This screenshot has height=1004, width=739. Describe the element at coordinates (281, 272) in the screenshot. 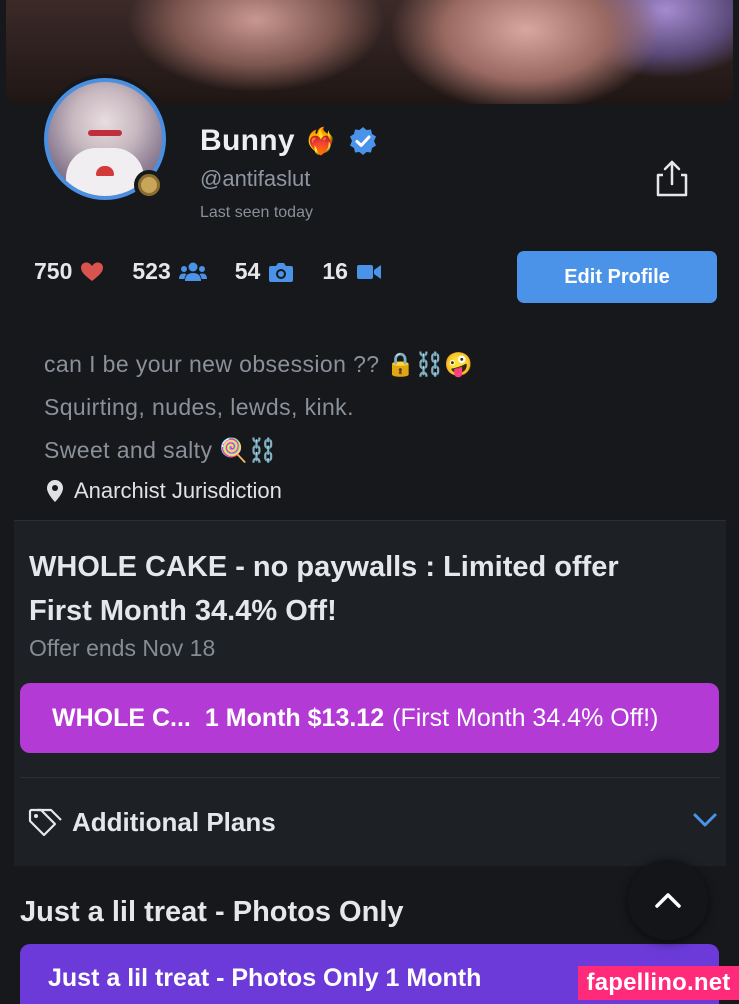

I see `camera-icon` at that location.